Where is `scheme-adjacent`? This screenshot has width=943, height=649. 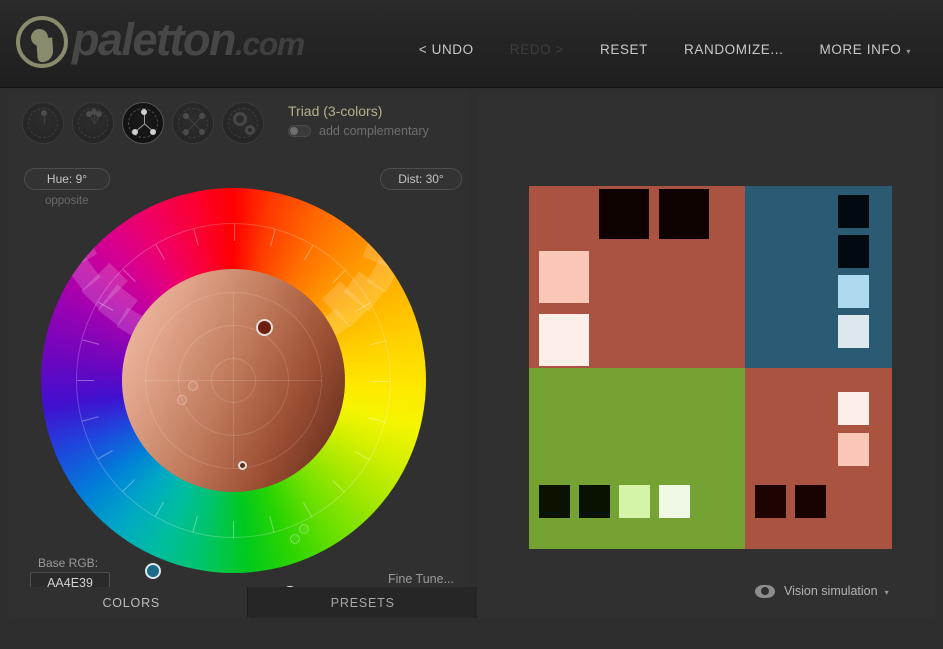 scheme-adjacent is located at coordinates (93, 123).